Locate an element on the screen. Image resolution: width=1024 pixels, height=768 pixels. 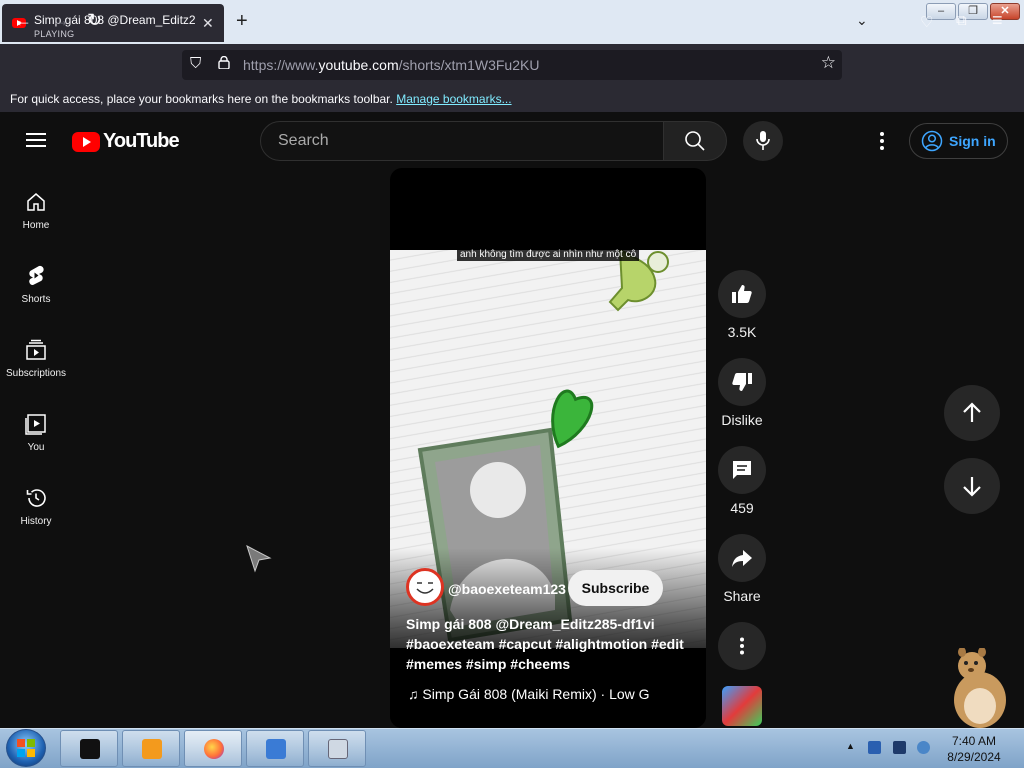
taskbar-clock: 7:40 AM 8/29/2024 is located at coordinates (974, 749).